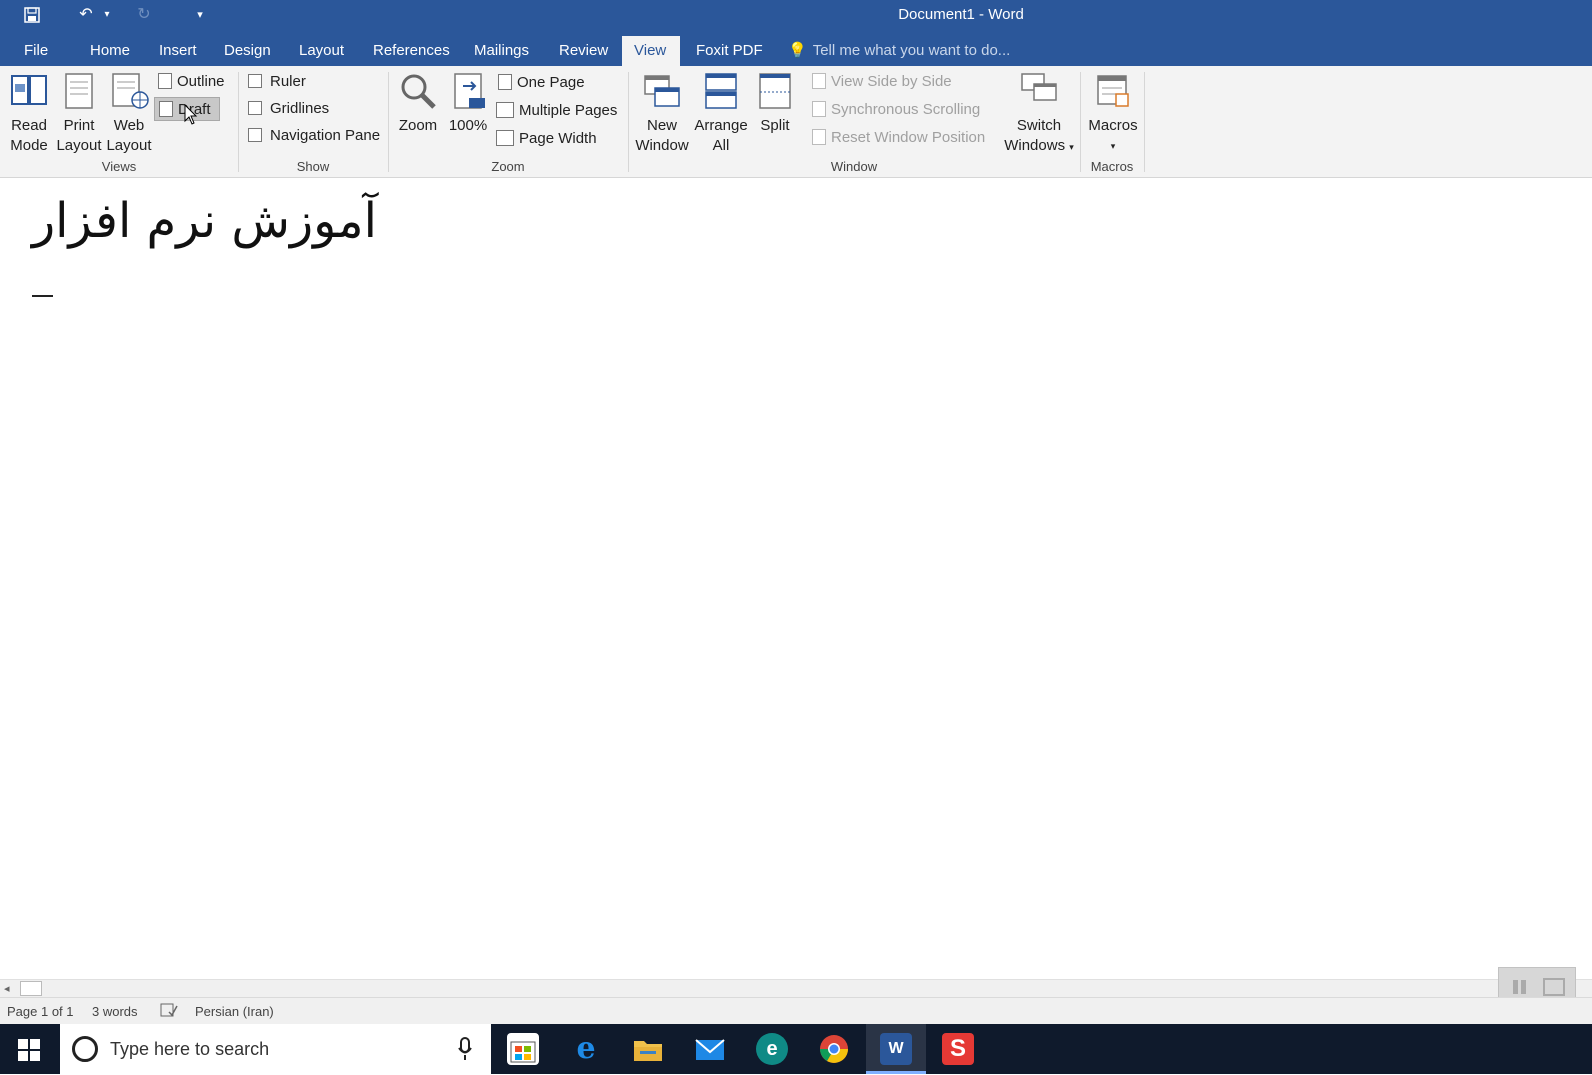  I want to click on new-window-button: New Window, so click(662, 114).